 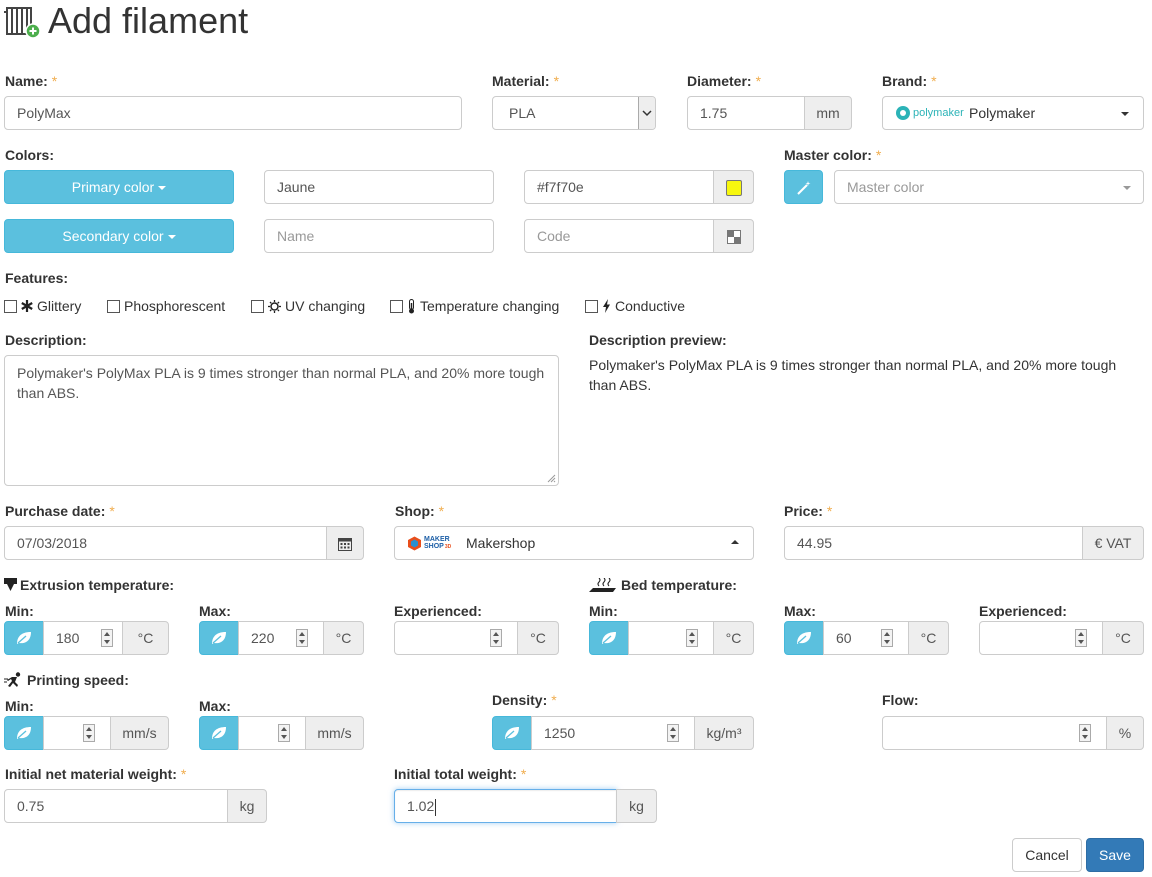 What do you see at coordinates (438, 611) in the screenshot?
I see `extrusion-experienced-label: Experienced:` at bounding box center [438, 611].